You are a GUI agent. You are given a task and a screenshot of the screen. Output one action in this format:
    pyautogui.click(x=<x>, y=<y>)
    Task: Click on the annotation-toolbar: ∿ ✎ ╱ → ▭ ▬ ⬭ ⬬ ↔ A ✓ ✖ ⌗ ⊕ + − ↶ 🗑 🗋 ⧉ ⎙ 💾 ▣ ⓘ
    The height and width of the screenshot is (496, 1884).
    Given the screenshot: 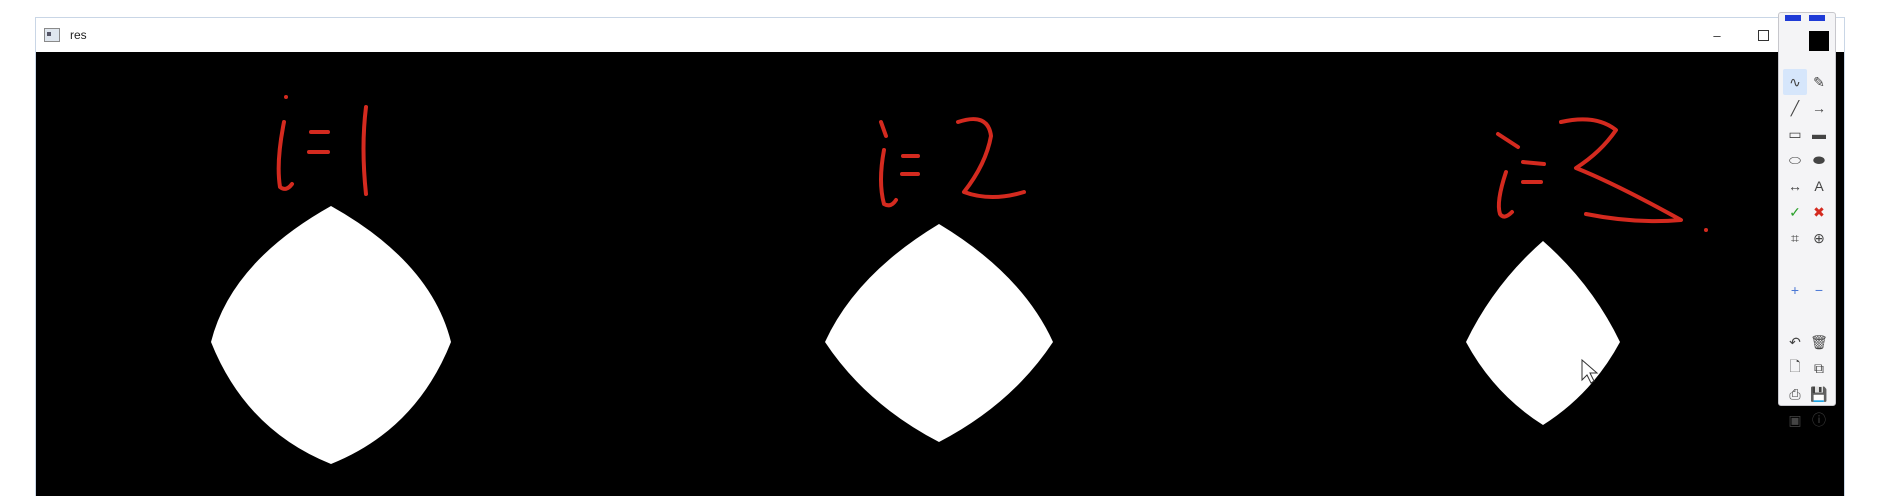 What is the action you would take?
    pyautogui.click(x=1807, y=220)
    